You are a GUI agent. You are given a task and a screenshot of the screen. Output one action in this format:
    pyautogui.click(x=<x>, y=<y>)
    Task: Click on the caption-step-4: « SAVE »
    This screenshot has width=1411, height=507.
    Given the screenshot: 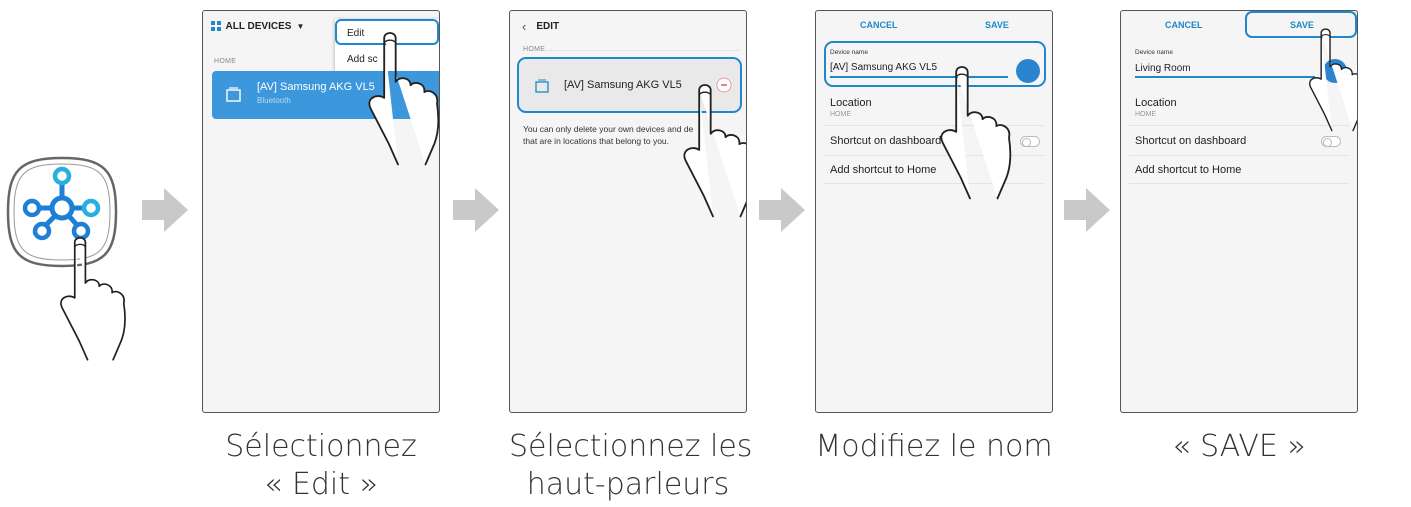 What is the action you would take?
    pyautogui.click(x=1239, y=446)
    